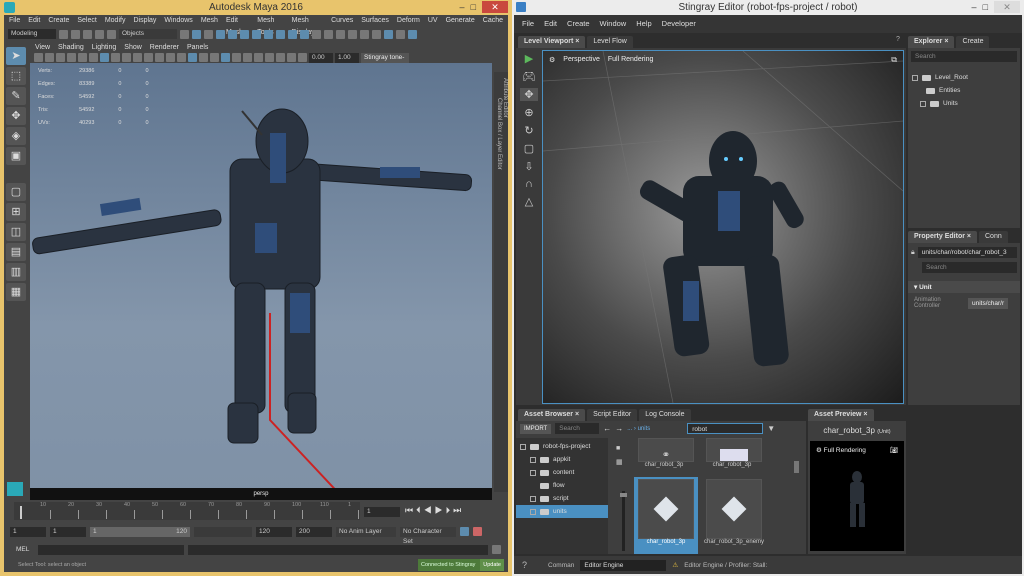 This screenshot has width=1024, height=576. I want to click on maximize-viewport-icon: ⧉, so click(894, 60).